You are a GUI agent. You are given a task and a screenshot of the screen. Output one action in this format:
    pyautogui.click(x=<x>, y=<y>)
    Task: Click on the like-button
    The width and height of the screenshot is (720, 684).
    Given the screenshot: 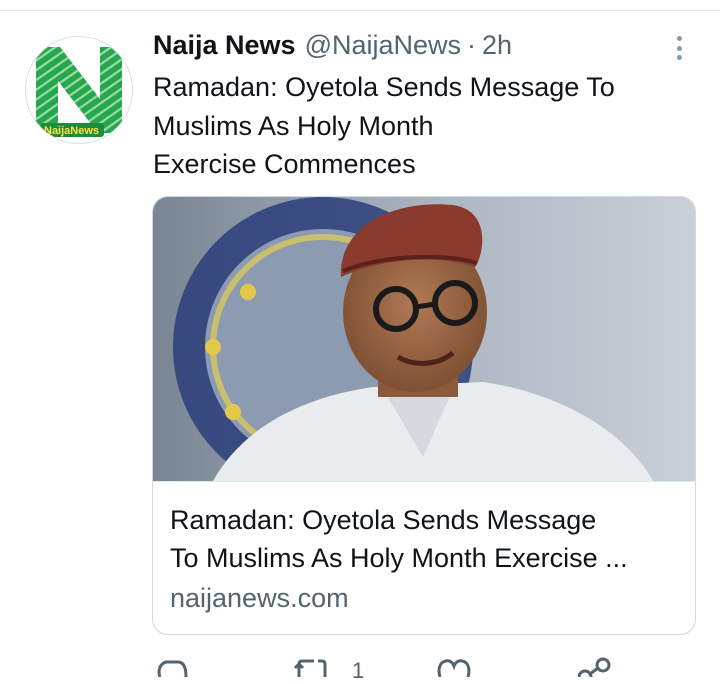 What is the action you would take?
    pyautogui.click(x=454, y=663)
    